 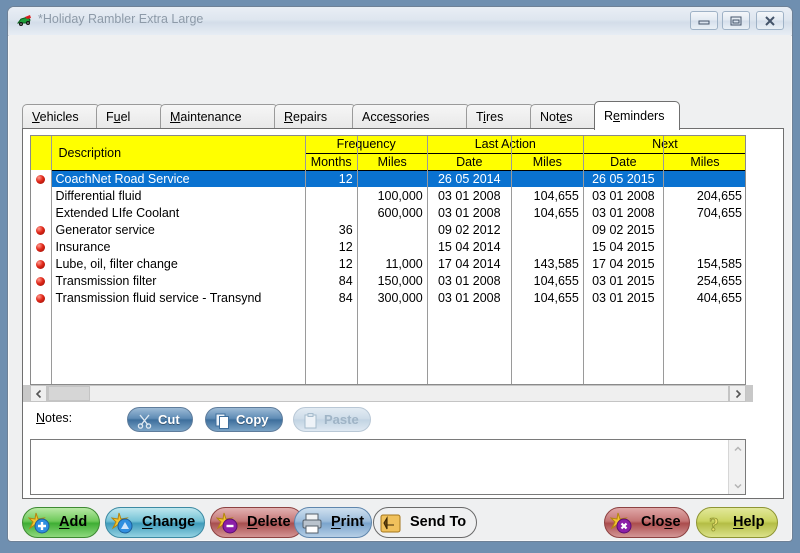 I want to click on tab-notes: Notes, so click(x=564, y=116).